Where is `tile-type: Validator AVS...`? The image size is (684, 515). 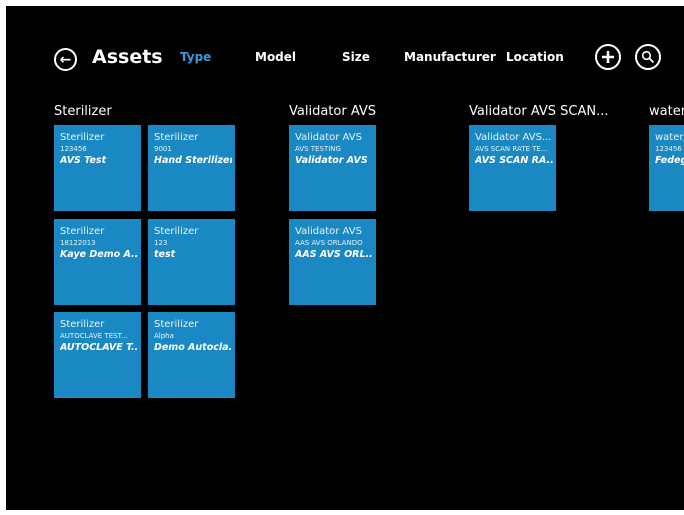
tile-type: Validator AVS... is located at coordinates (513, 137).